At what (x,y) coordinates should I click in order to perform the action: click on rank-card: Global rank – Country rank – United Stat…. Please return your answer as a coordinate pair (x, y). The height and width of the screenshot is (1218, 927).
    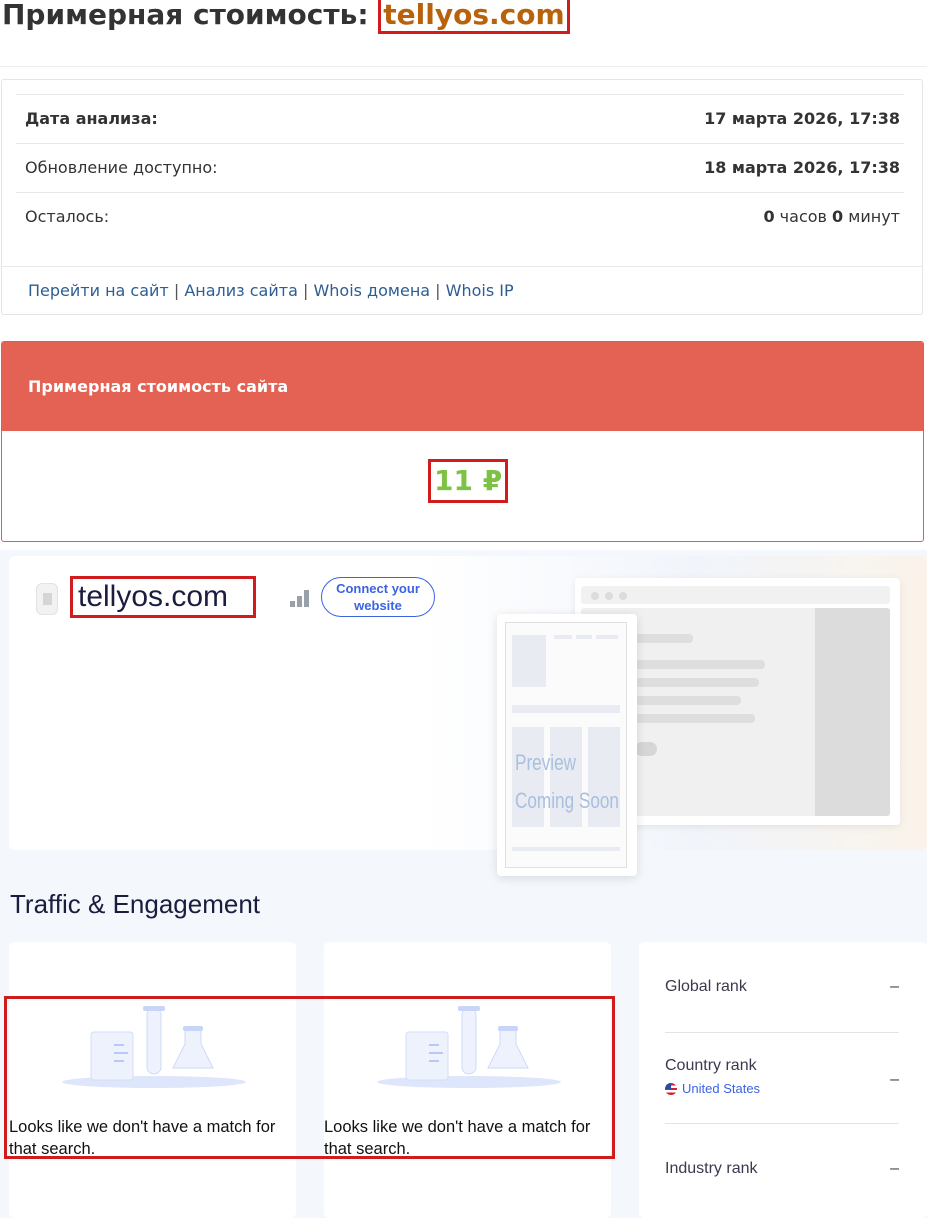
    Looking at the image, I should click on (783, 1080).